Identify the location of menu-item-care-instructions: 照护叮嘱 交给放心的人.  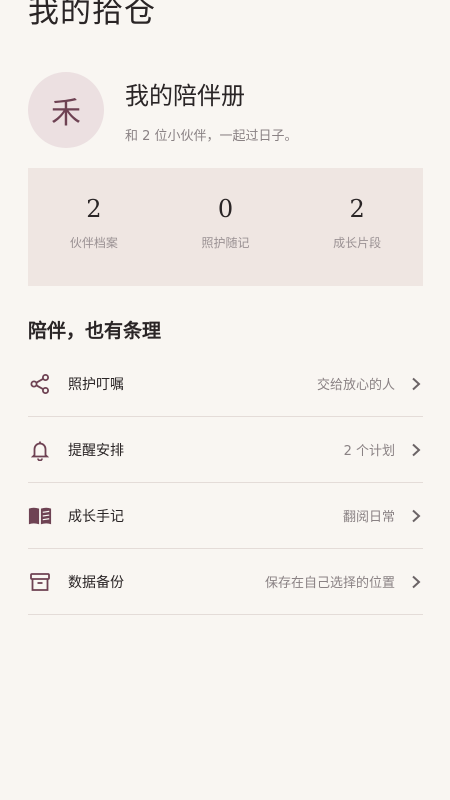
(225, 384).